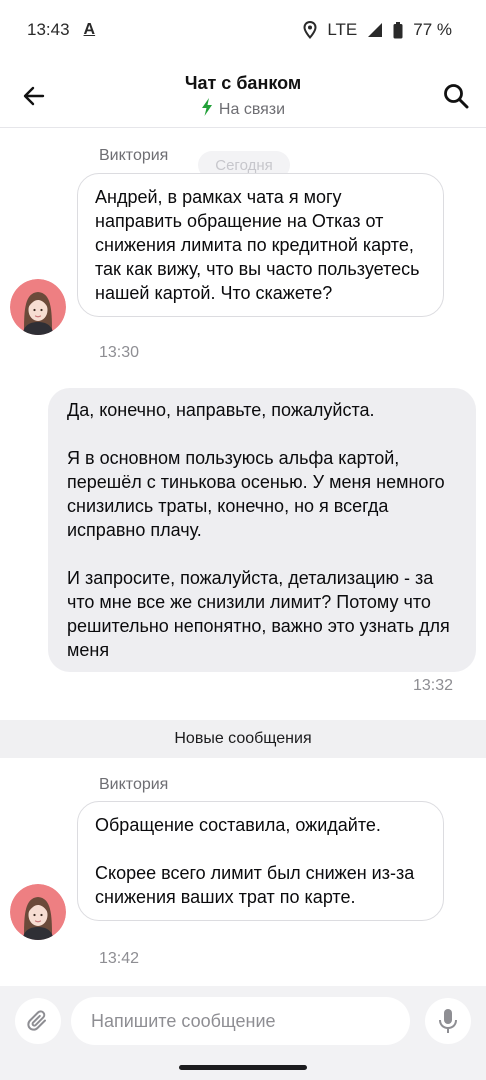 This screenshot has width=486, height=1080. What do you see at coordinates (240, 1021) in the screenshot?
I see `message-input` at bounding box center [240, 1021].